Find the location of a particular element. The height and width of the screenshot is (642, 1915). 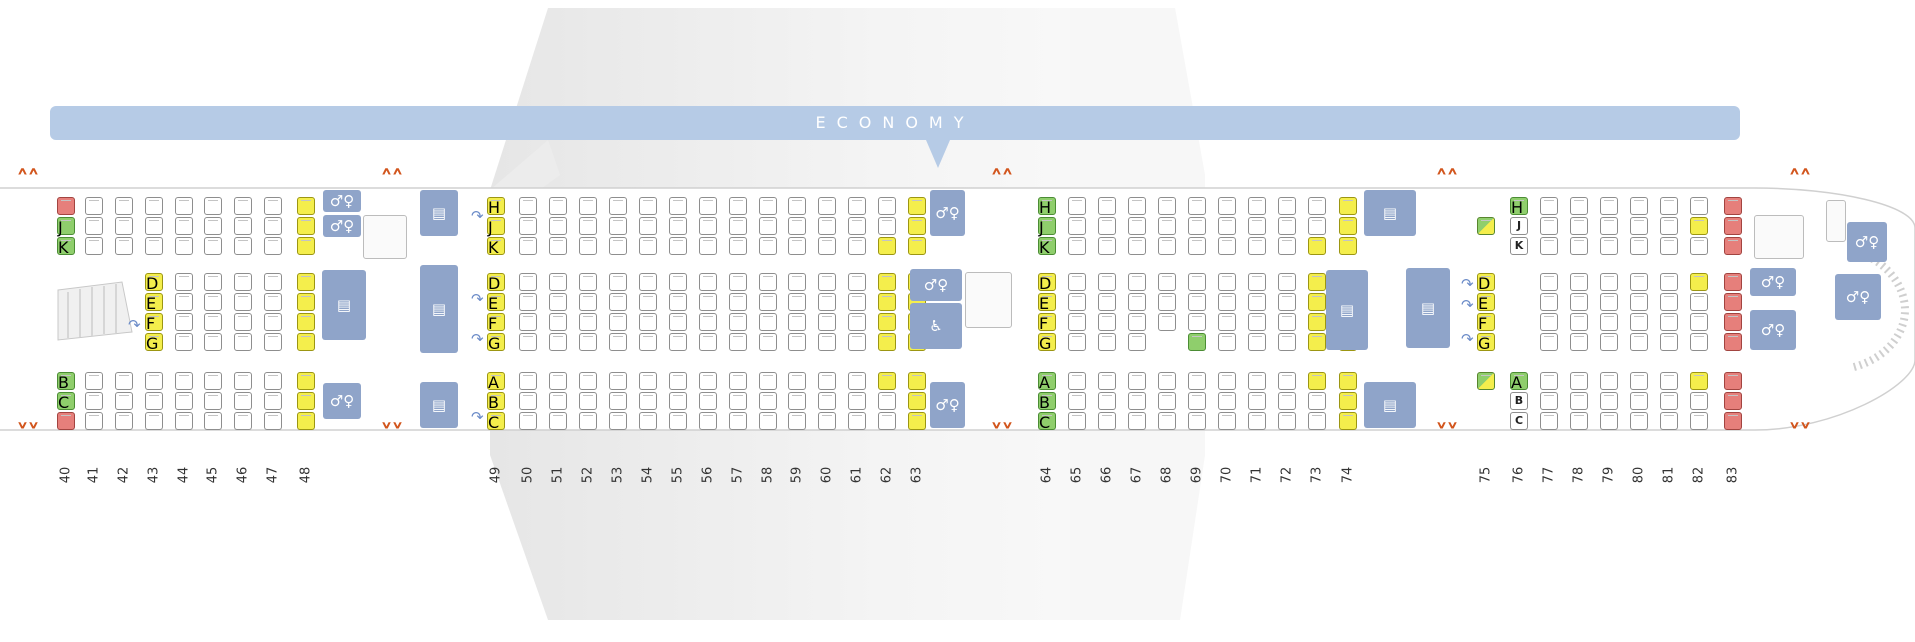

seat-56-c4 is located at coordinates (708, 342).